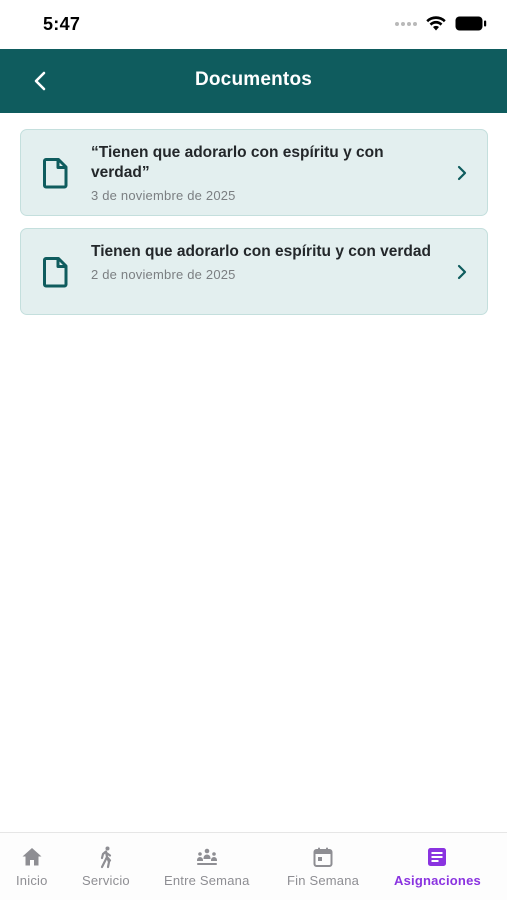 This screenshot has height=900, width=507. What do you see at coordinates (32, 880) in the screenshot?
I see `tab-label: Inicio` at bounding box center [32, 880].